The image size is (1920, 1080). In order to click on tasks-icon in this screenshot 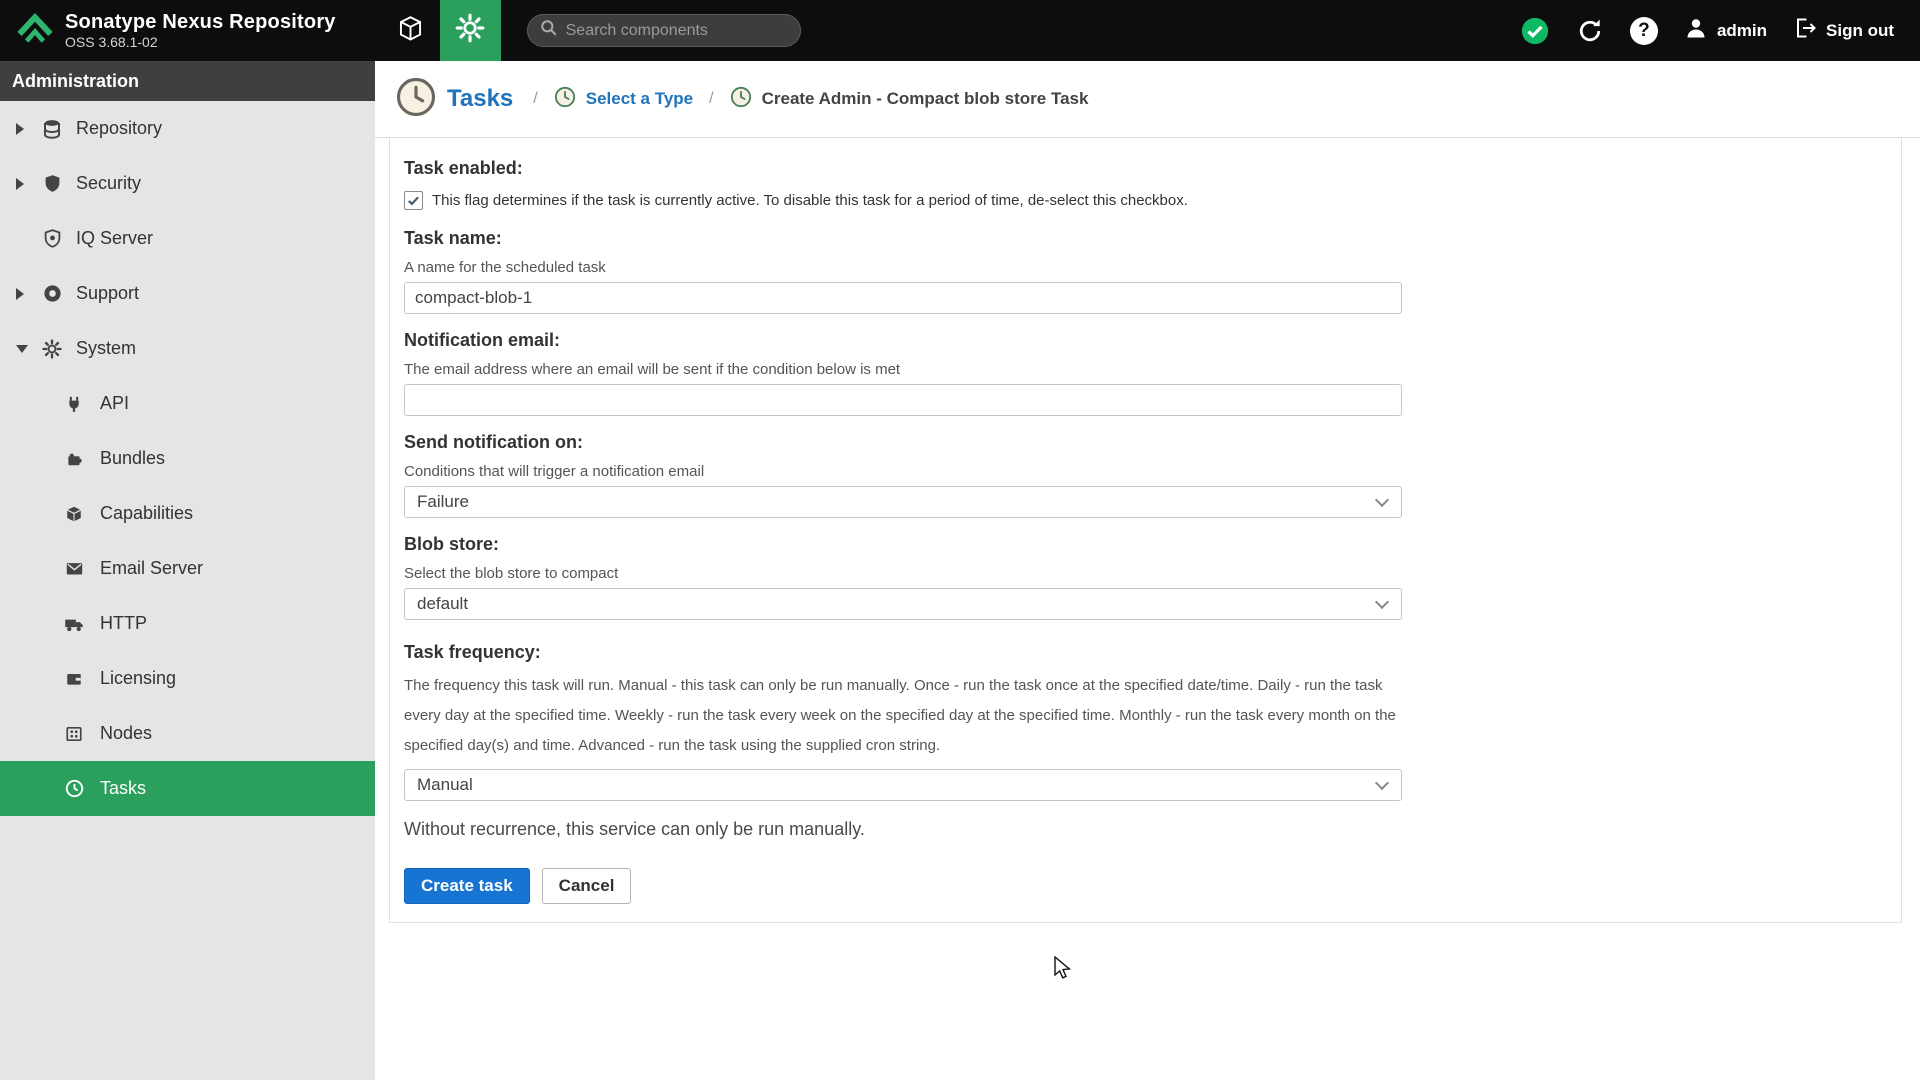, I will do `click(416, 99)`.